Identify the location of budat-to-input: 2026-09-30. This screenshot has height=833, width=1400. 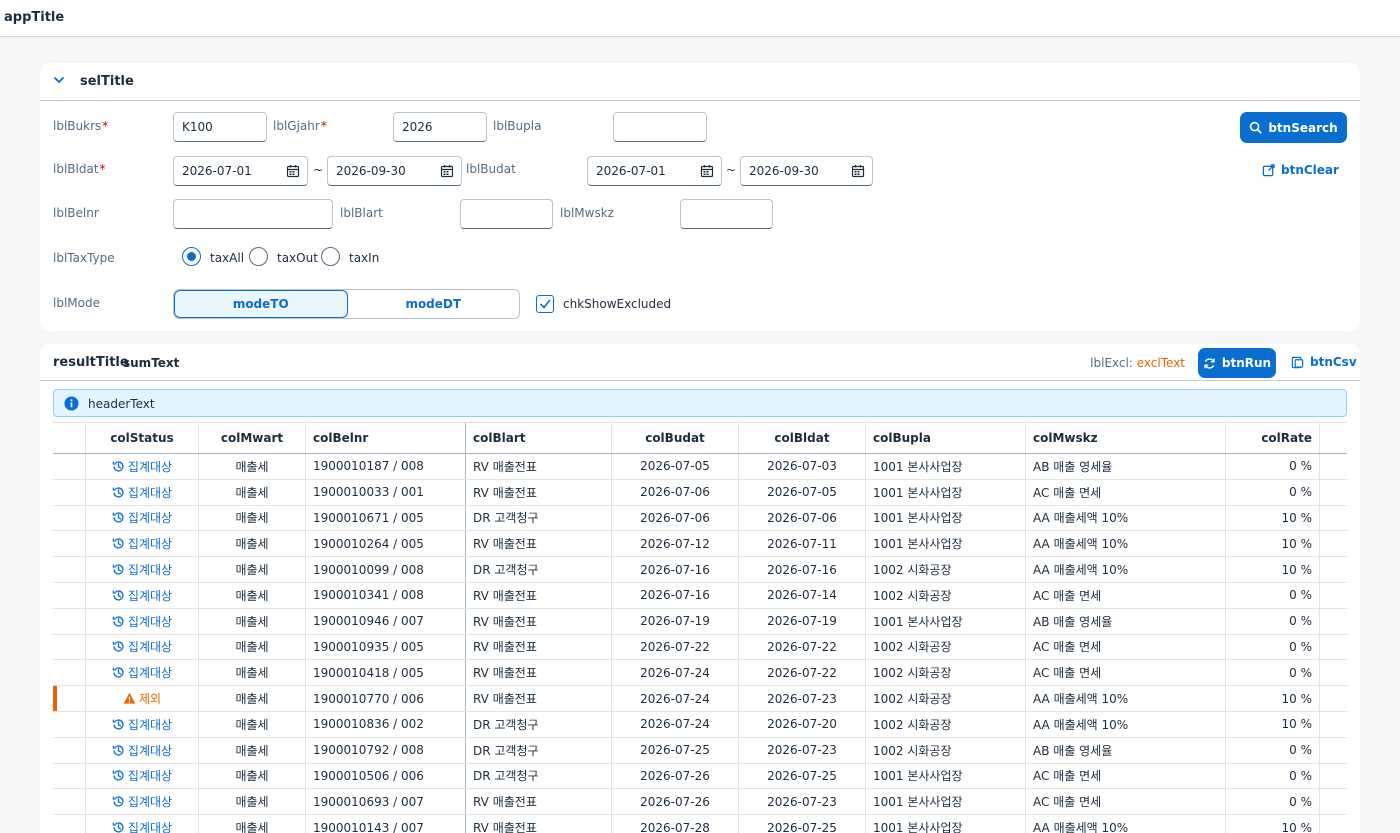
(806, 171).